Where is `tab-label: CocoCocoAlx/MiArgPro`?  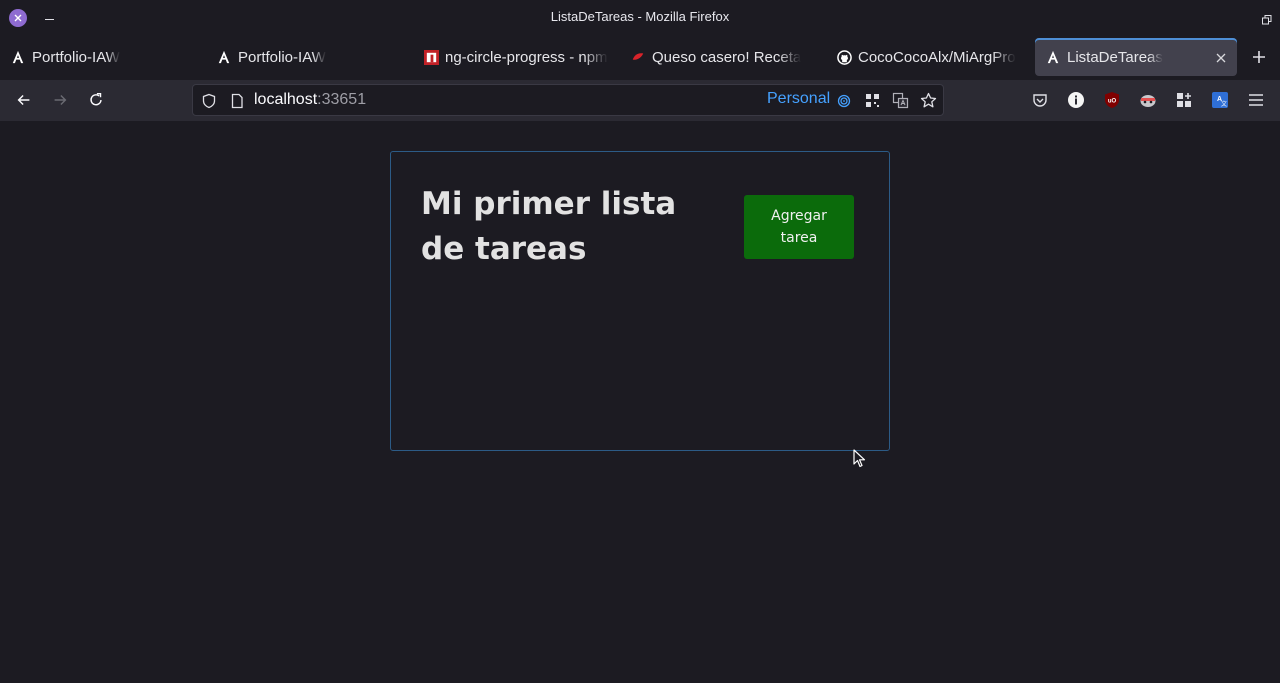 tab-label: CocoCocoAlx/MiArgPro is located at coordinates (937, 57).